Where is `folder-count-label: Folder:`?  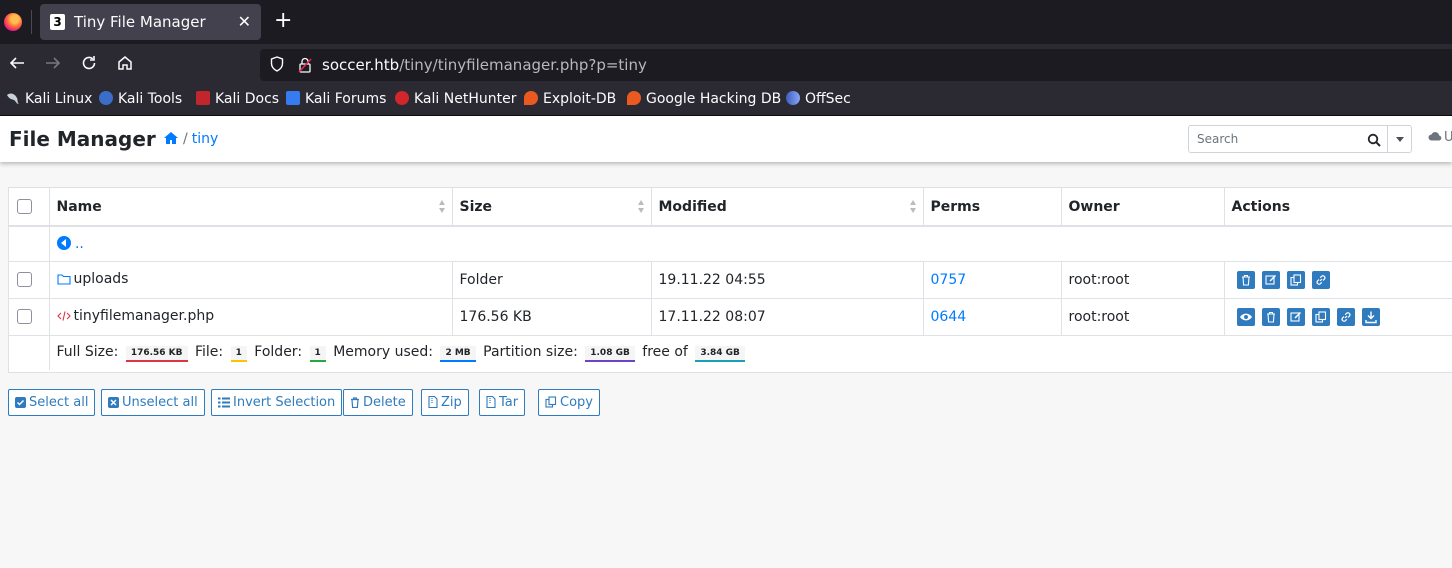 folder-count-label: Folder: is located at coordinates (278, 351).